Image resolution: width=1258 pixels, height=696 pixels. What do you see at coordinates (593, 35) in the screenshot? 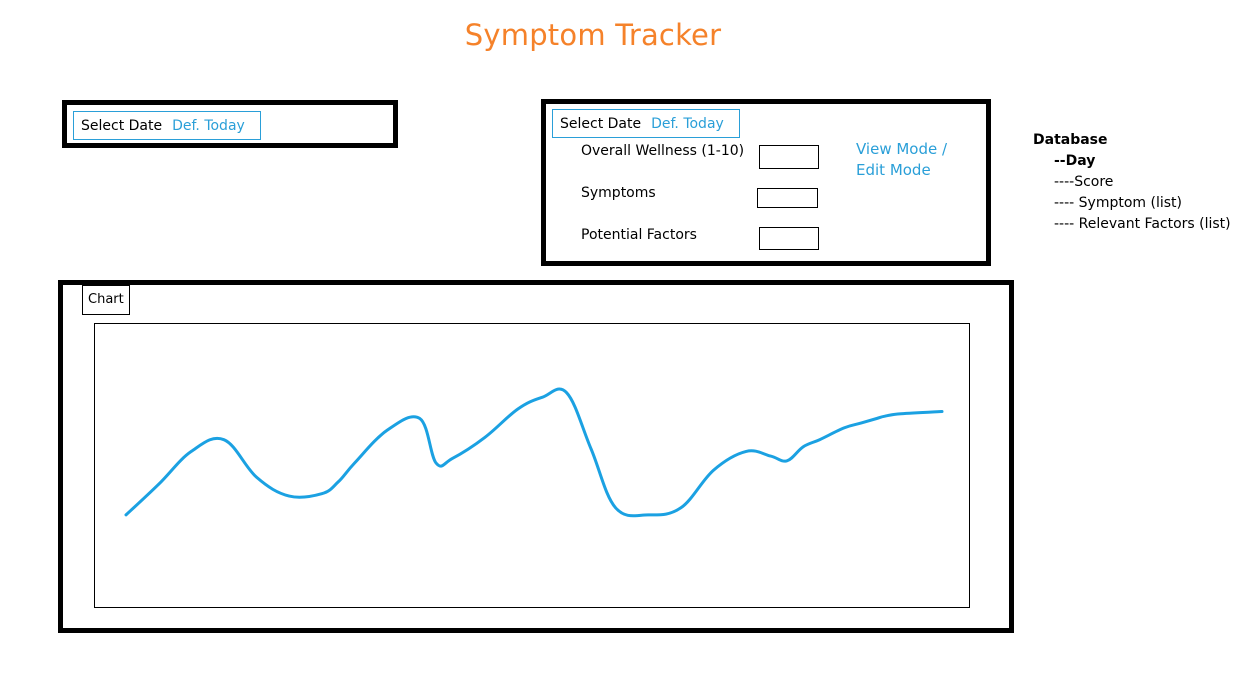
I see `page-title: Symptom Tracker` at bounding box center [593, 35].